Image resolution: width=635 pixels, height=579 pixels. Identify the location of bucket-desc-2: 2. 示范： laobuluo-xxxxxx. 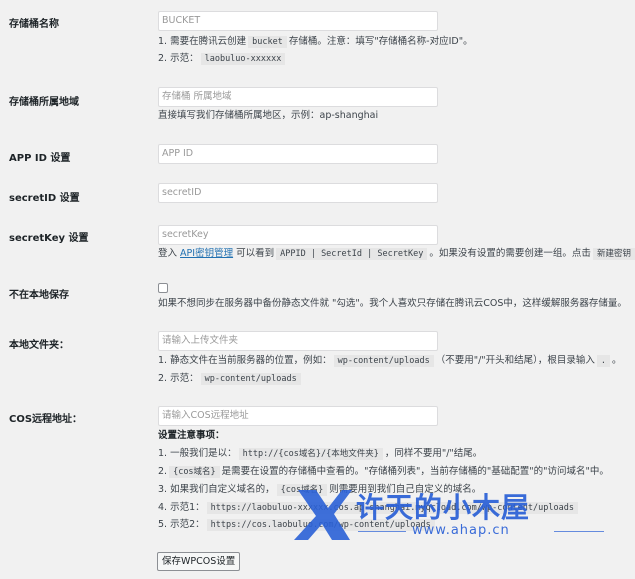
(222, 59).